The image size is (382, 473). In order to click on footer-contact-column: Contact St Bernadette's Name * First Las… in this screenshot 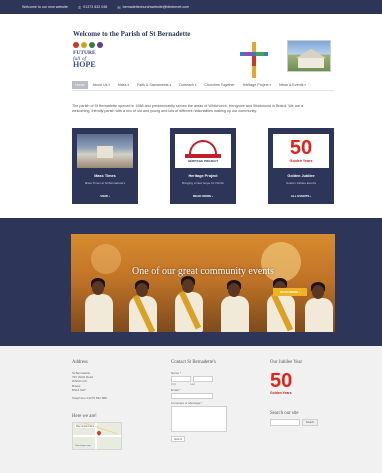, I will do `click(199, 401)`.